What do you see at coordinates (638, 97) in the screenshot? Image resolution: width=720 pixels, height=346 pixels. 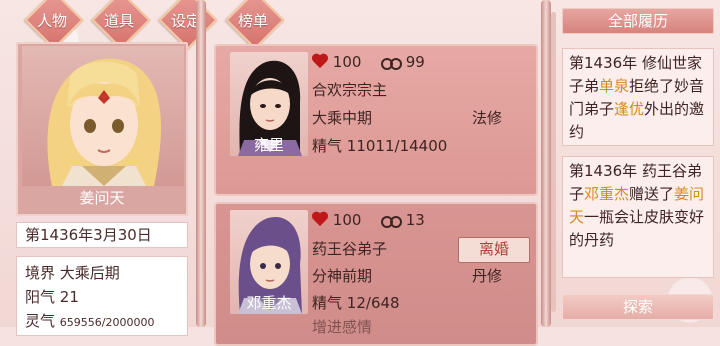 I see `history-entry: 第1436年 修仙世家子弟单泉拒绝了妙音门弟子逢优外出的邀约` at bounding box center [638, 97].